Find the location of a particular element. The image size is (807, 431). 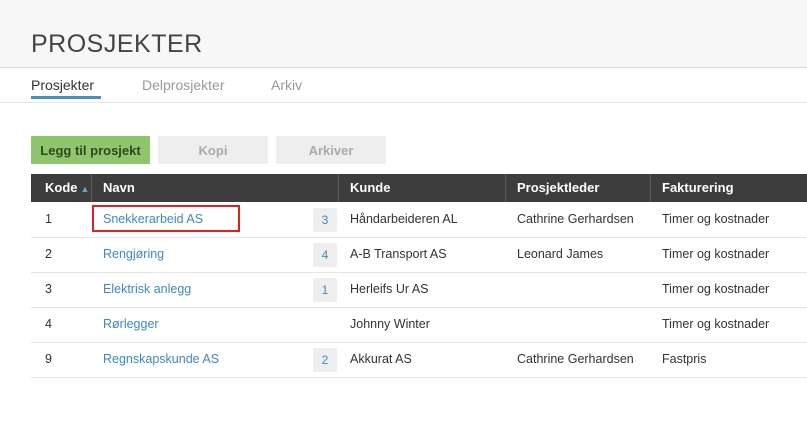

tab-delprosjekter: Delprosjekter is located at coordinates (183, 85).